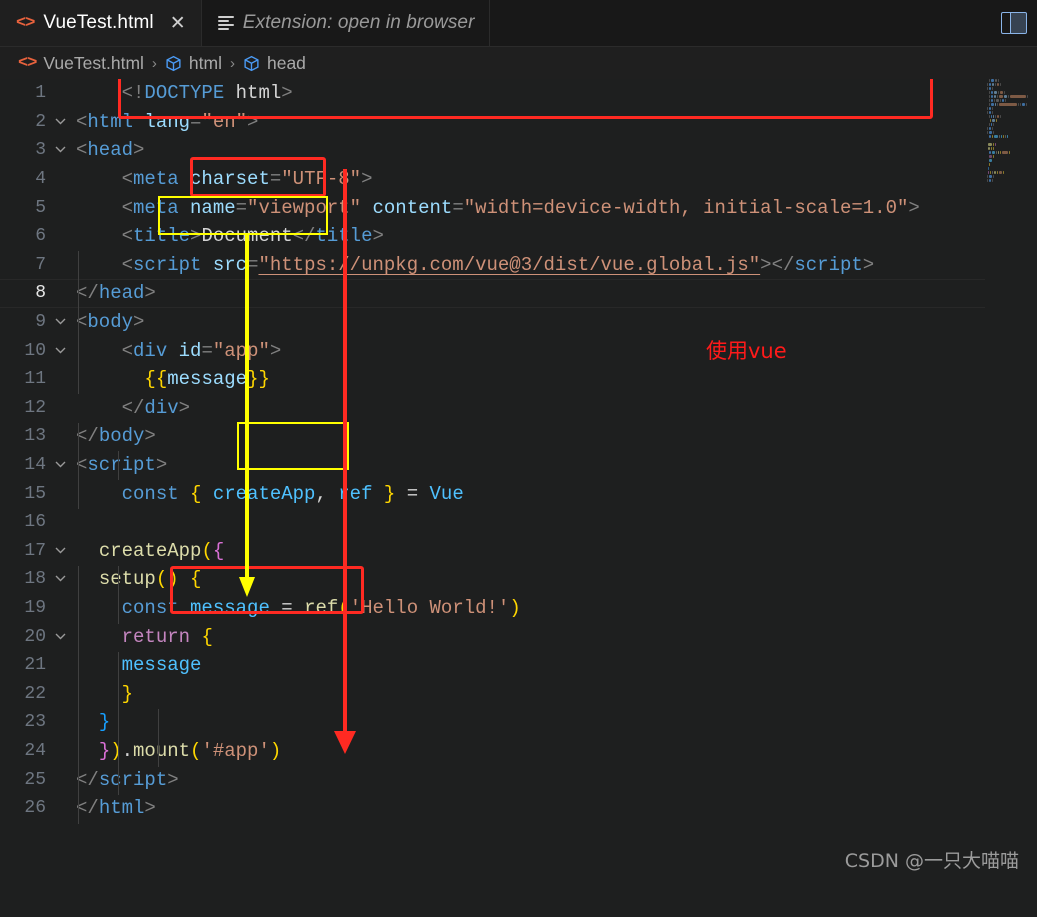 The height and width of the screenshot is (917, 1037). I want to click on line-number: 24, so click(35, 750).